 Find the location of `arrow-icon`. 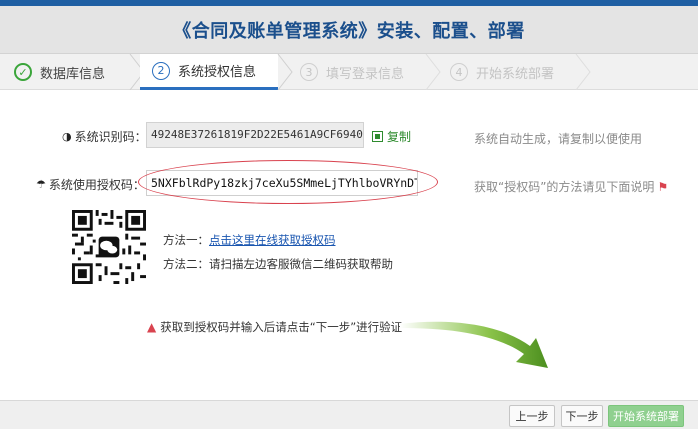

arrow-icon is located at coordinates (474, 344).